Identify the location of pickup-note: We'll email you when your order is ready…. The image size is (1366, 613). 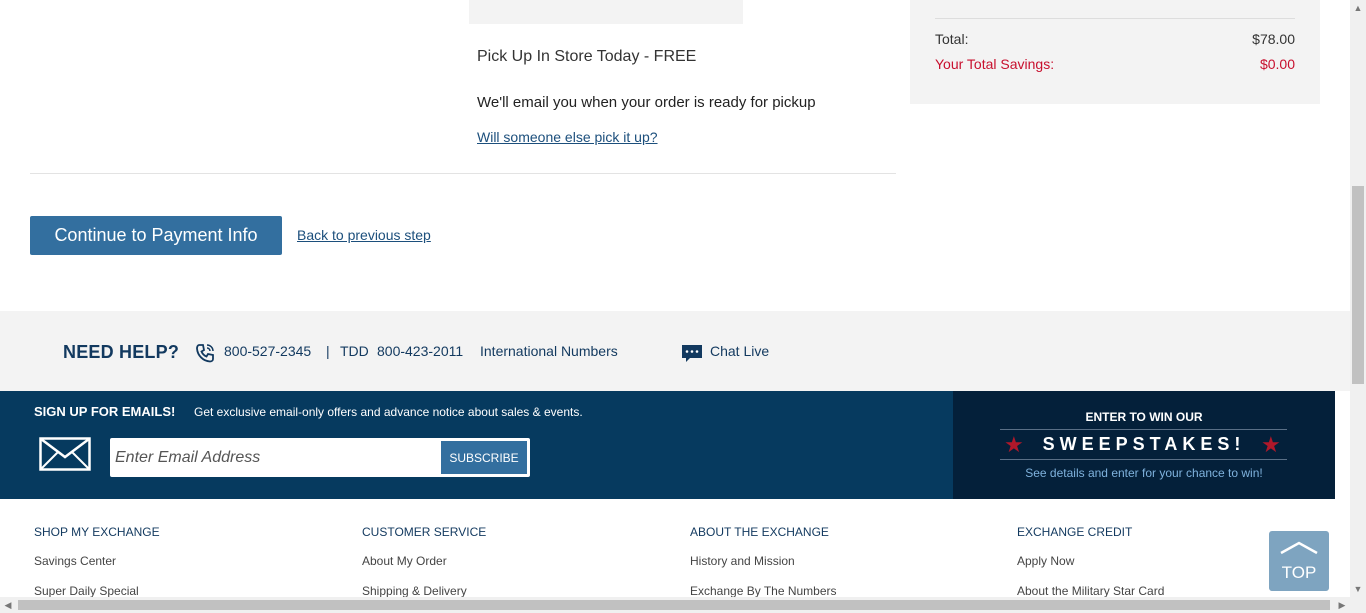
(646, 102).